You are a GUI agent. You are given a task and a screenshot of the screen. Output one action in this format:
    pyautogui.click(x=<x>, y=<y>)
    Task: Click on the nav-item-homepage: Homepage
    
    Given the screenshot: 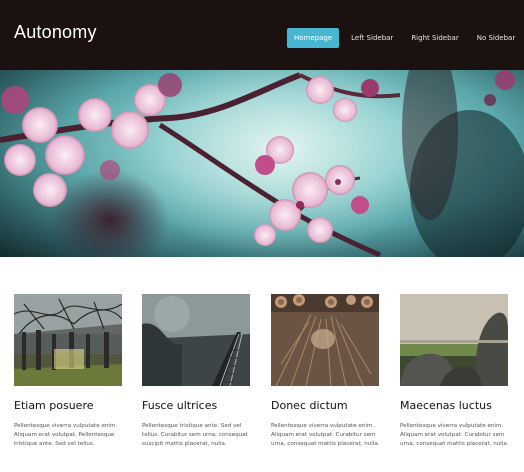 What is the action you would take?
    pyautogui.click(x=313, y=38)
    